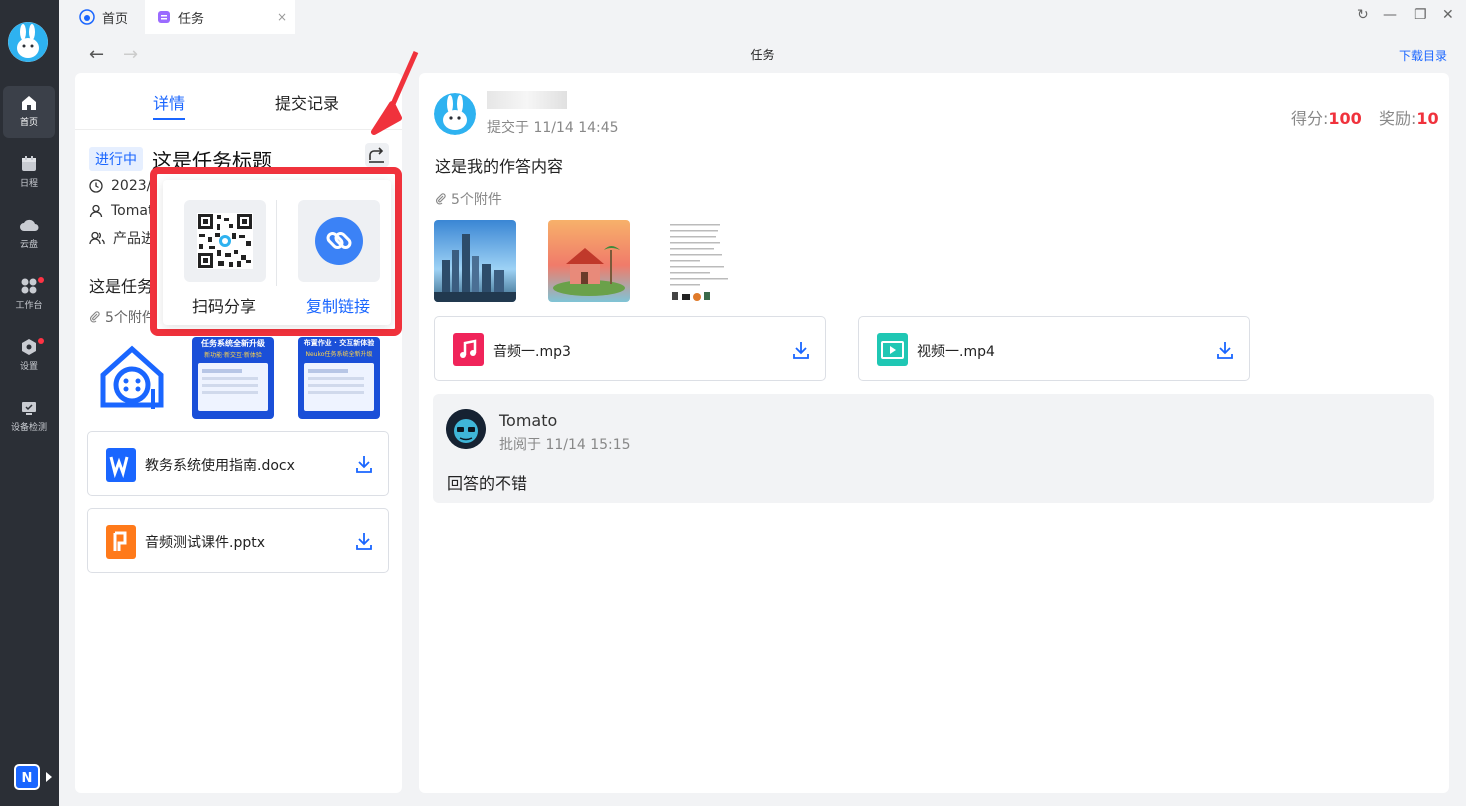  Describe the element at coordinates (224, 305) in the screenshot. I see `scan-share-label: 扫码分享` at that location.